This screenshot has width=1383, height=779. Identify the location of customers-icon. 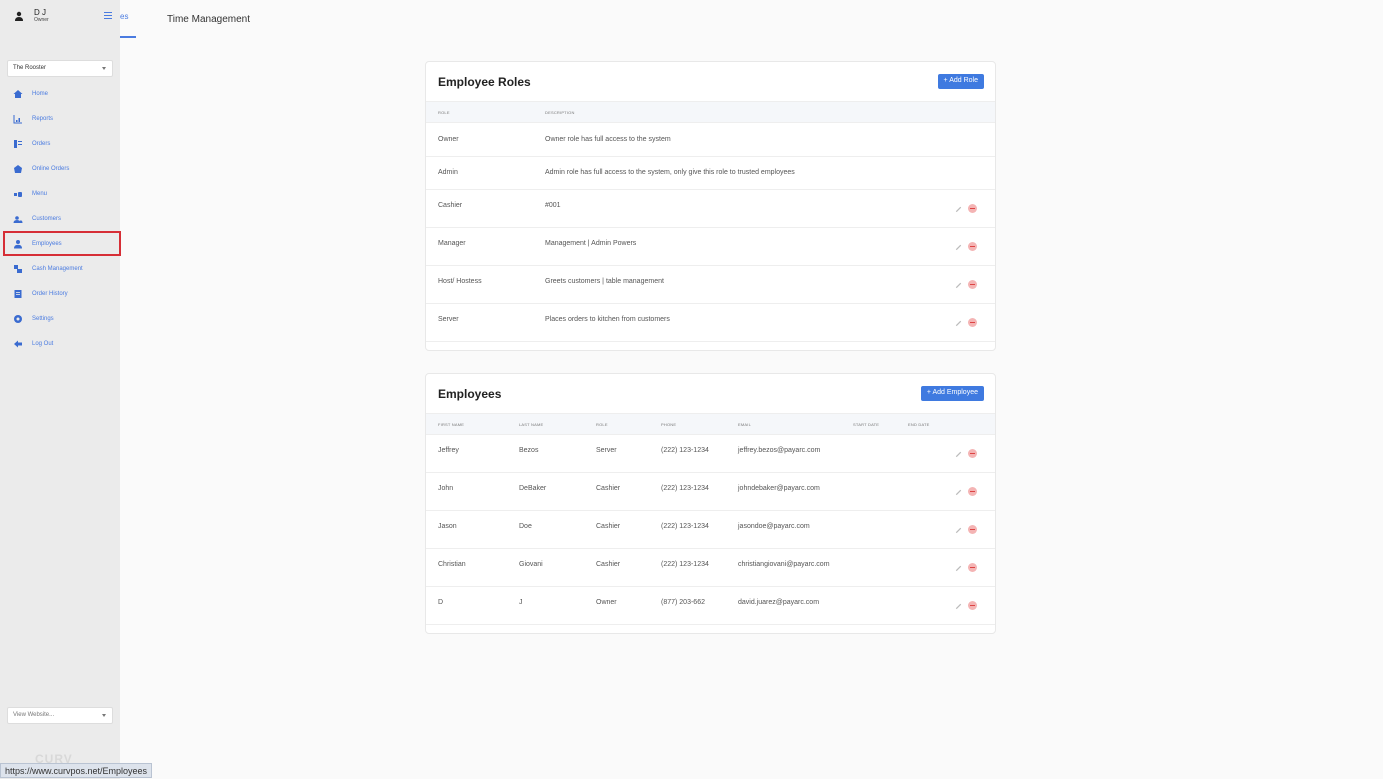
(18, 219).